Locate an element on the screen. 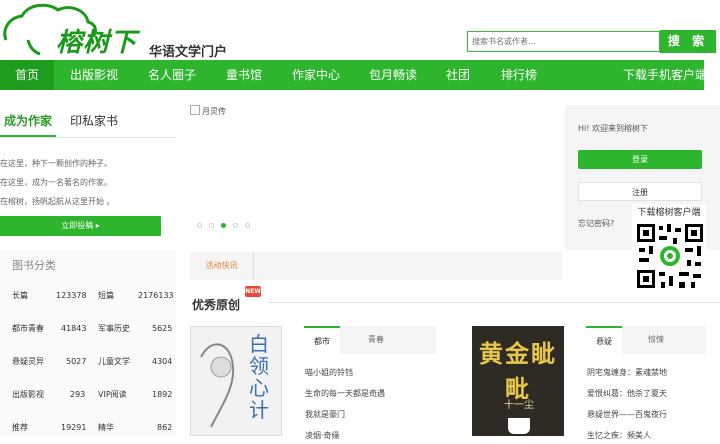 Image resolution: width=720 pixels, height=444 pixels. category-link: 长篇 is located at coordinates (20, 296).